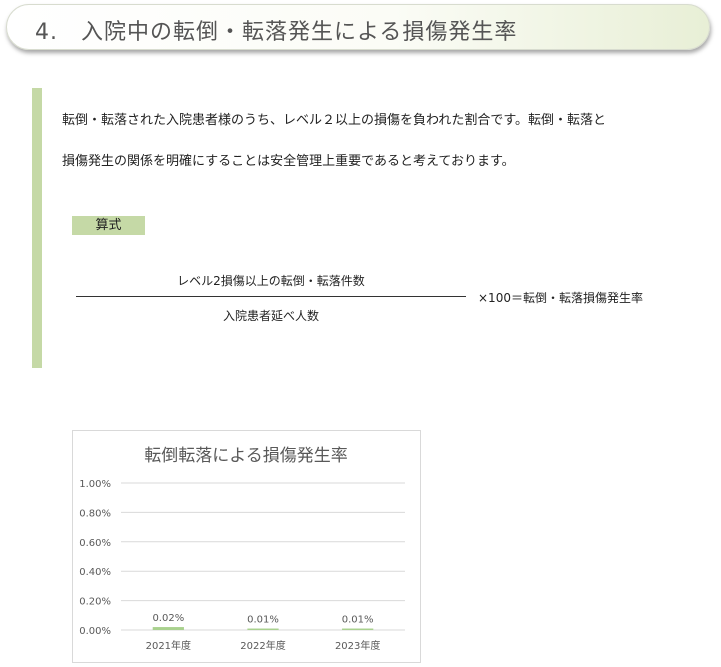 This screenshot has width=721, height=667. I want to click on formula-result: ×100＝転倒・転落損傷発生率, so click(560, 298).